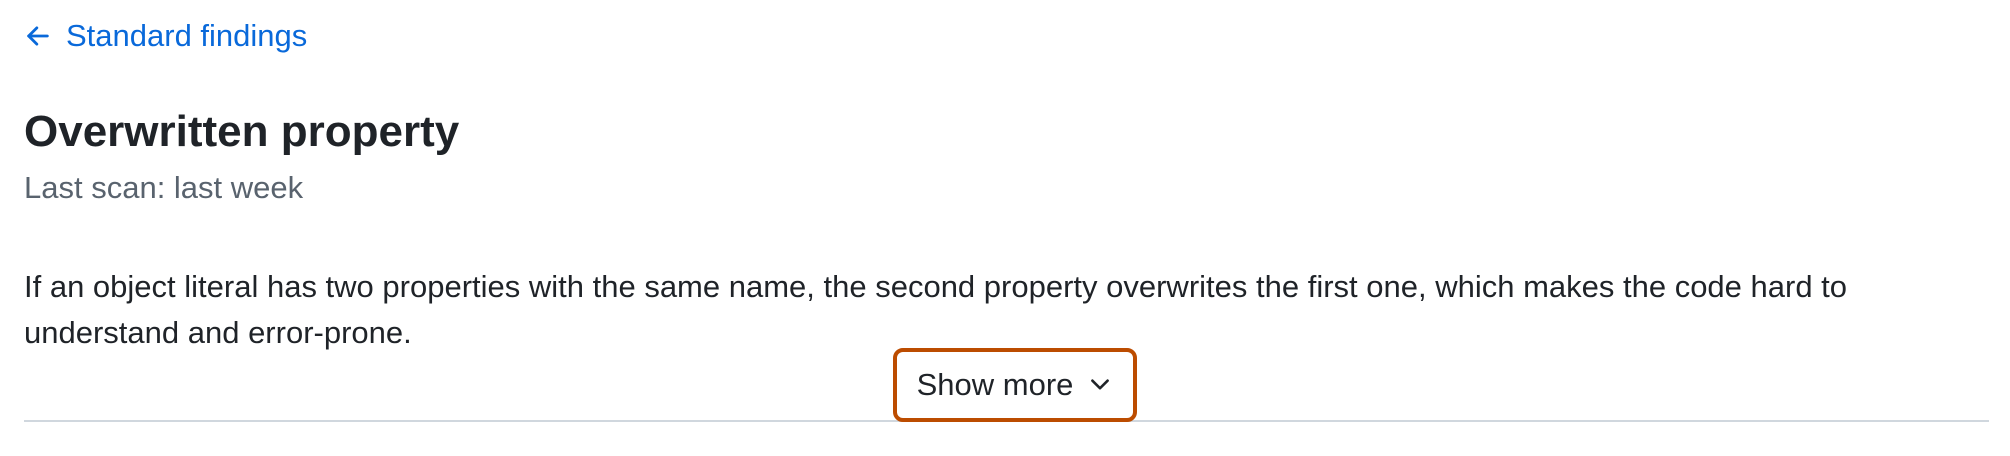  I want to click on chevron-down-icon, so click(1100, 385).